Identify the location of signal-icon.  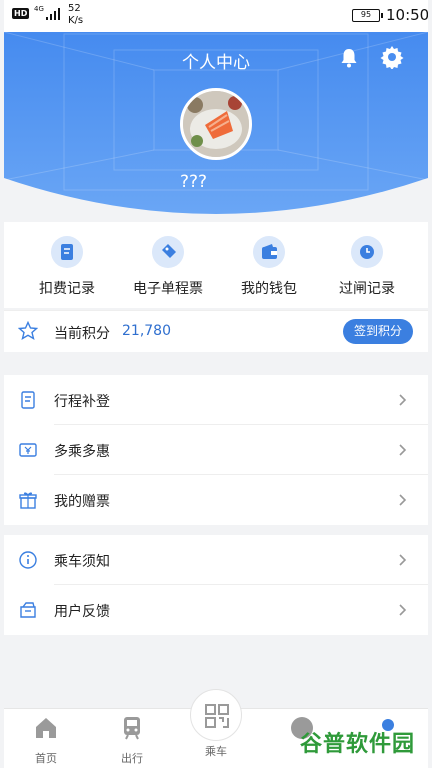
(53, 14).